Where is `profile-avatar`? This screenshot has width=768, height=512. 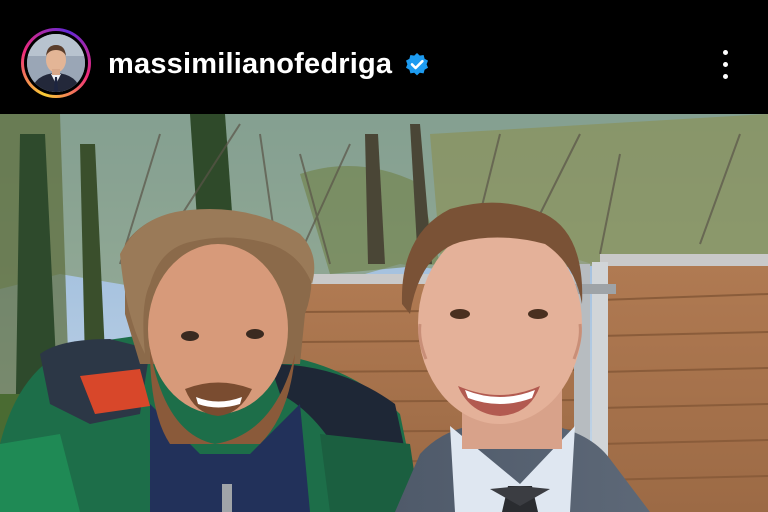 profile-avatar is located at coordinates (56, 63).